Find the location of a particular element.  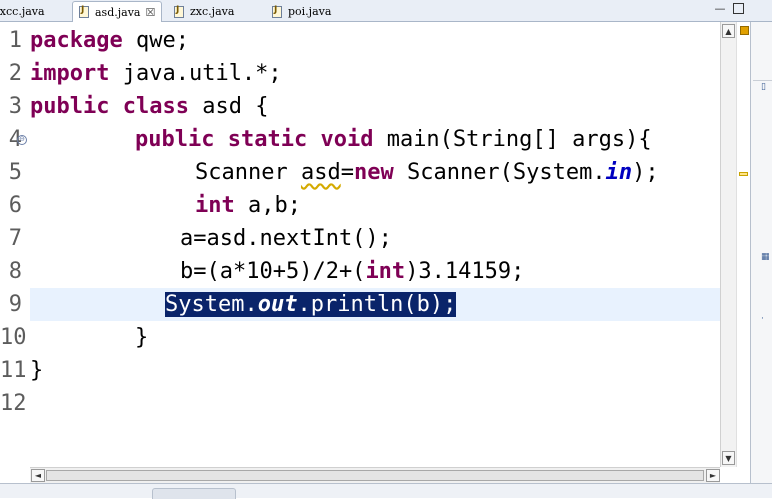

tab-zxcc-java: zxcc.java is located at coordinates (22, 11).